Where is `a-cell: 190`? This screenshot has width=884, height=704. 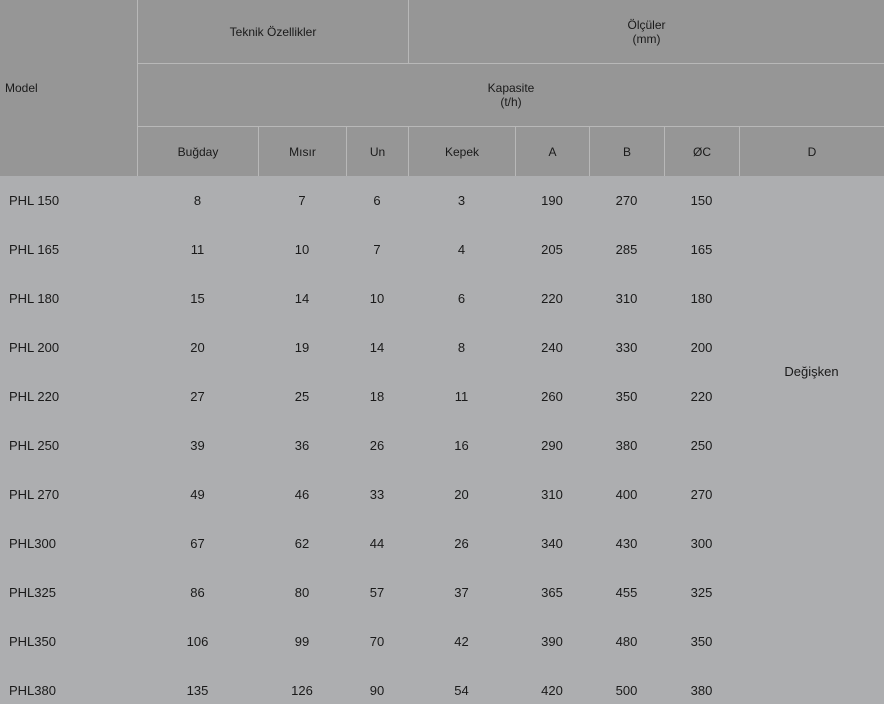
a-cell: 190 is located at coordinates (552, 200).